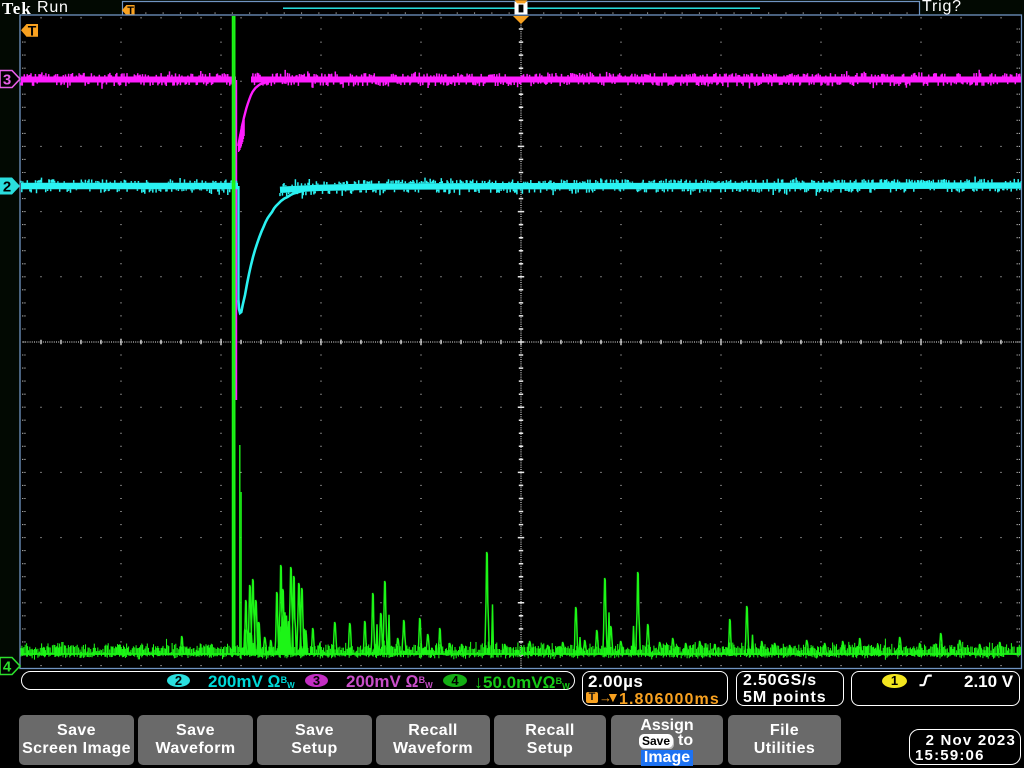  What do you see at coordinates (7, 667) in the screenshot?
I see `svg-text: 4` at bounding box center [7, 667].